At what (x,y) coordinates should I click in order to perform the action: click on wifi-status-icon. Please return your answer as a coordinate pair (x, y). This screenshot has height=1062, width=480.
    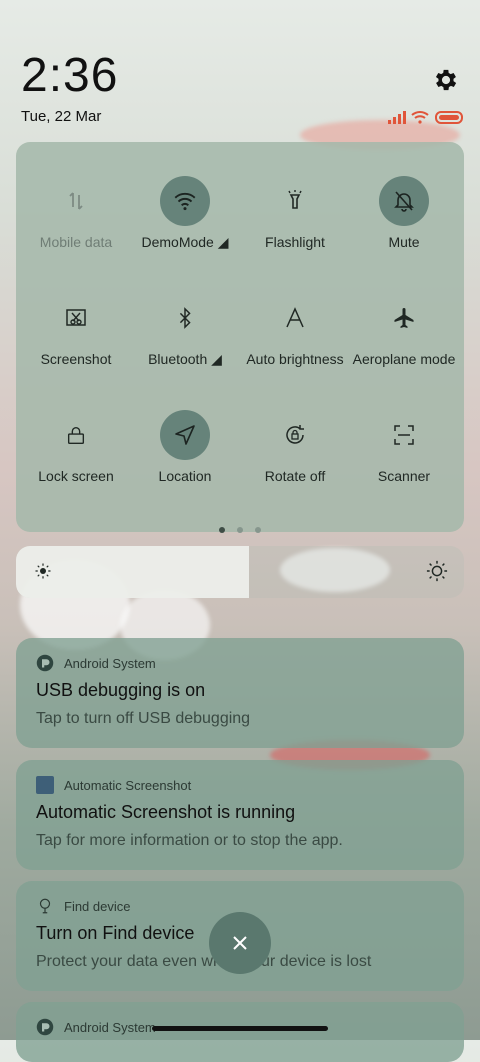
    Looking at the image, I should click on (420, 117).